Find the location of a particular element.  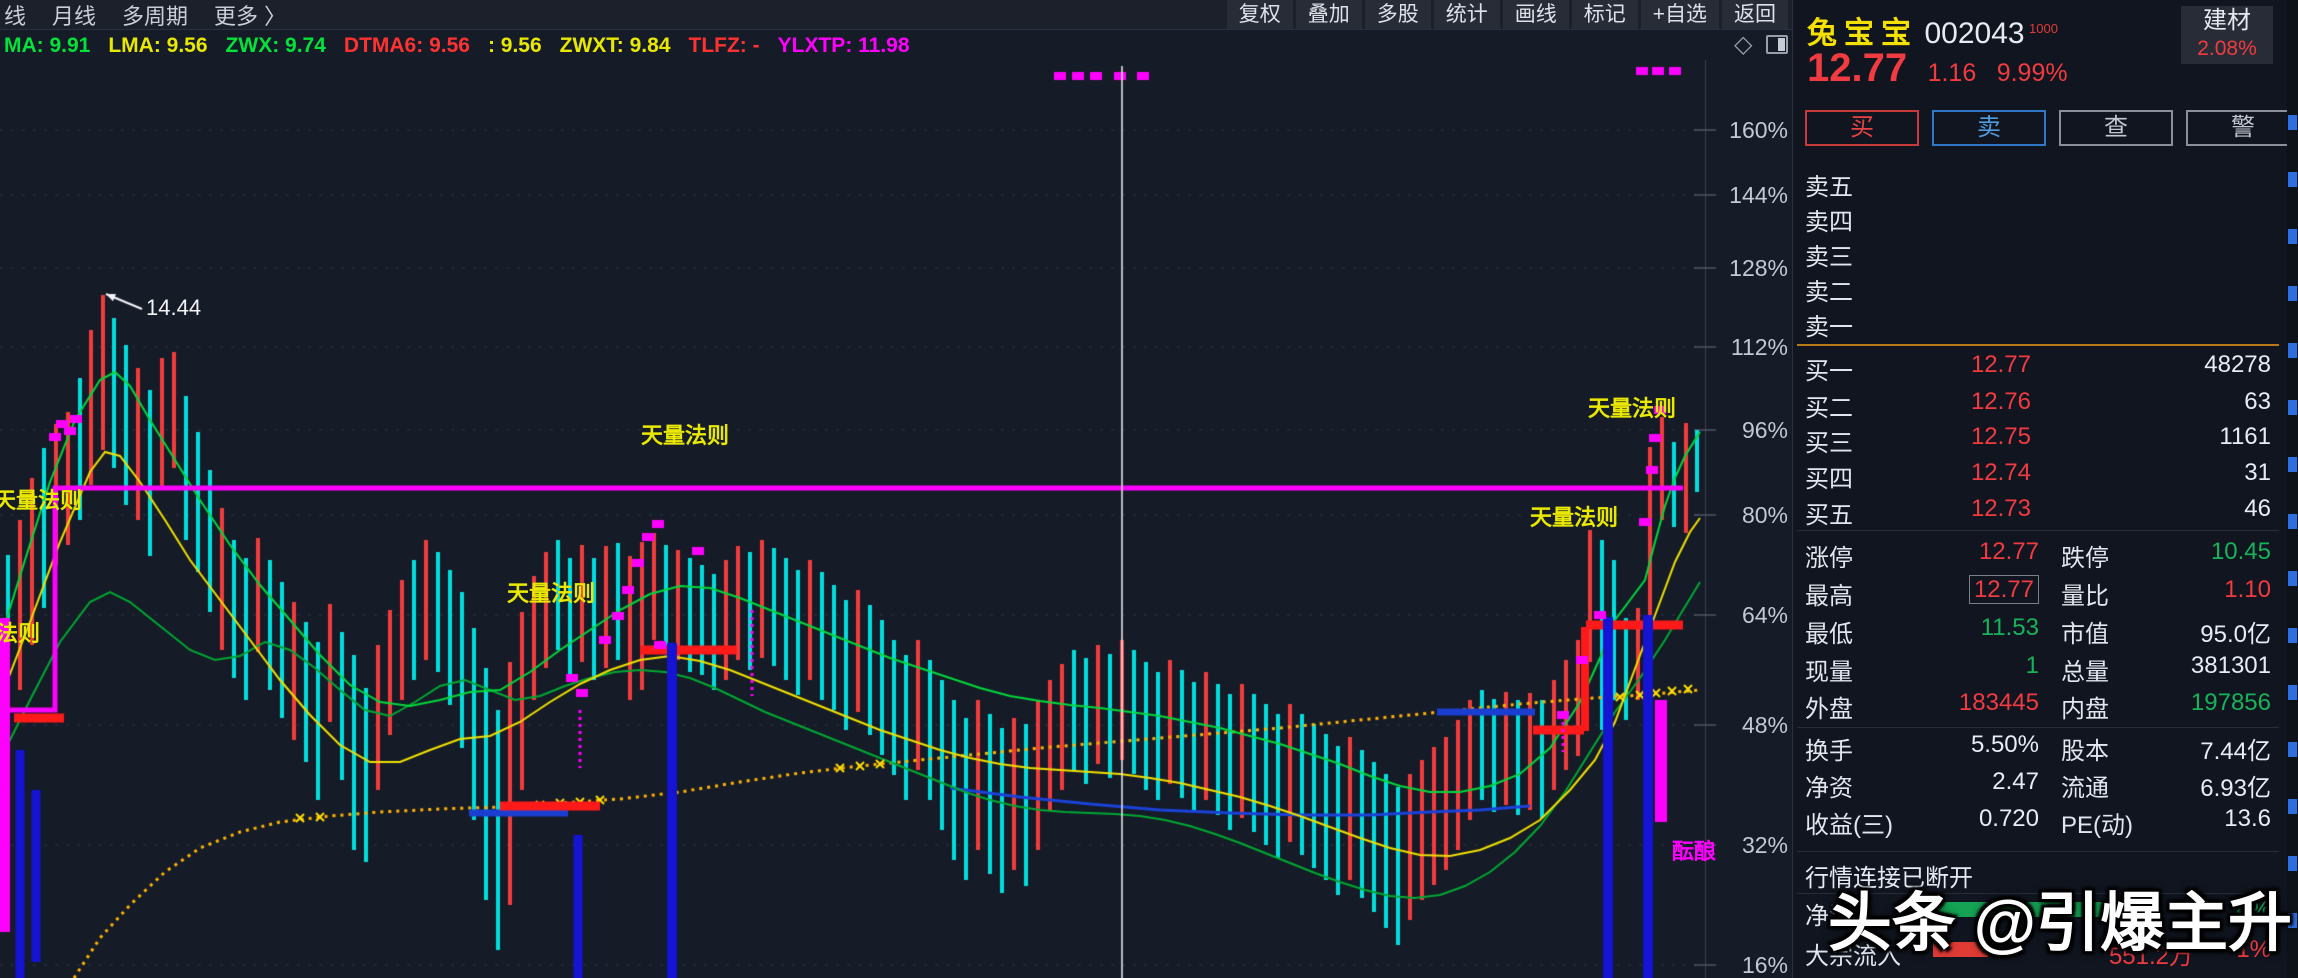

sell-label: 卖四 is located at coordinates (1829, 222).